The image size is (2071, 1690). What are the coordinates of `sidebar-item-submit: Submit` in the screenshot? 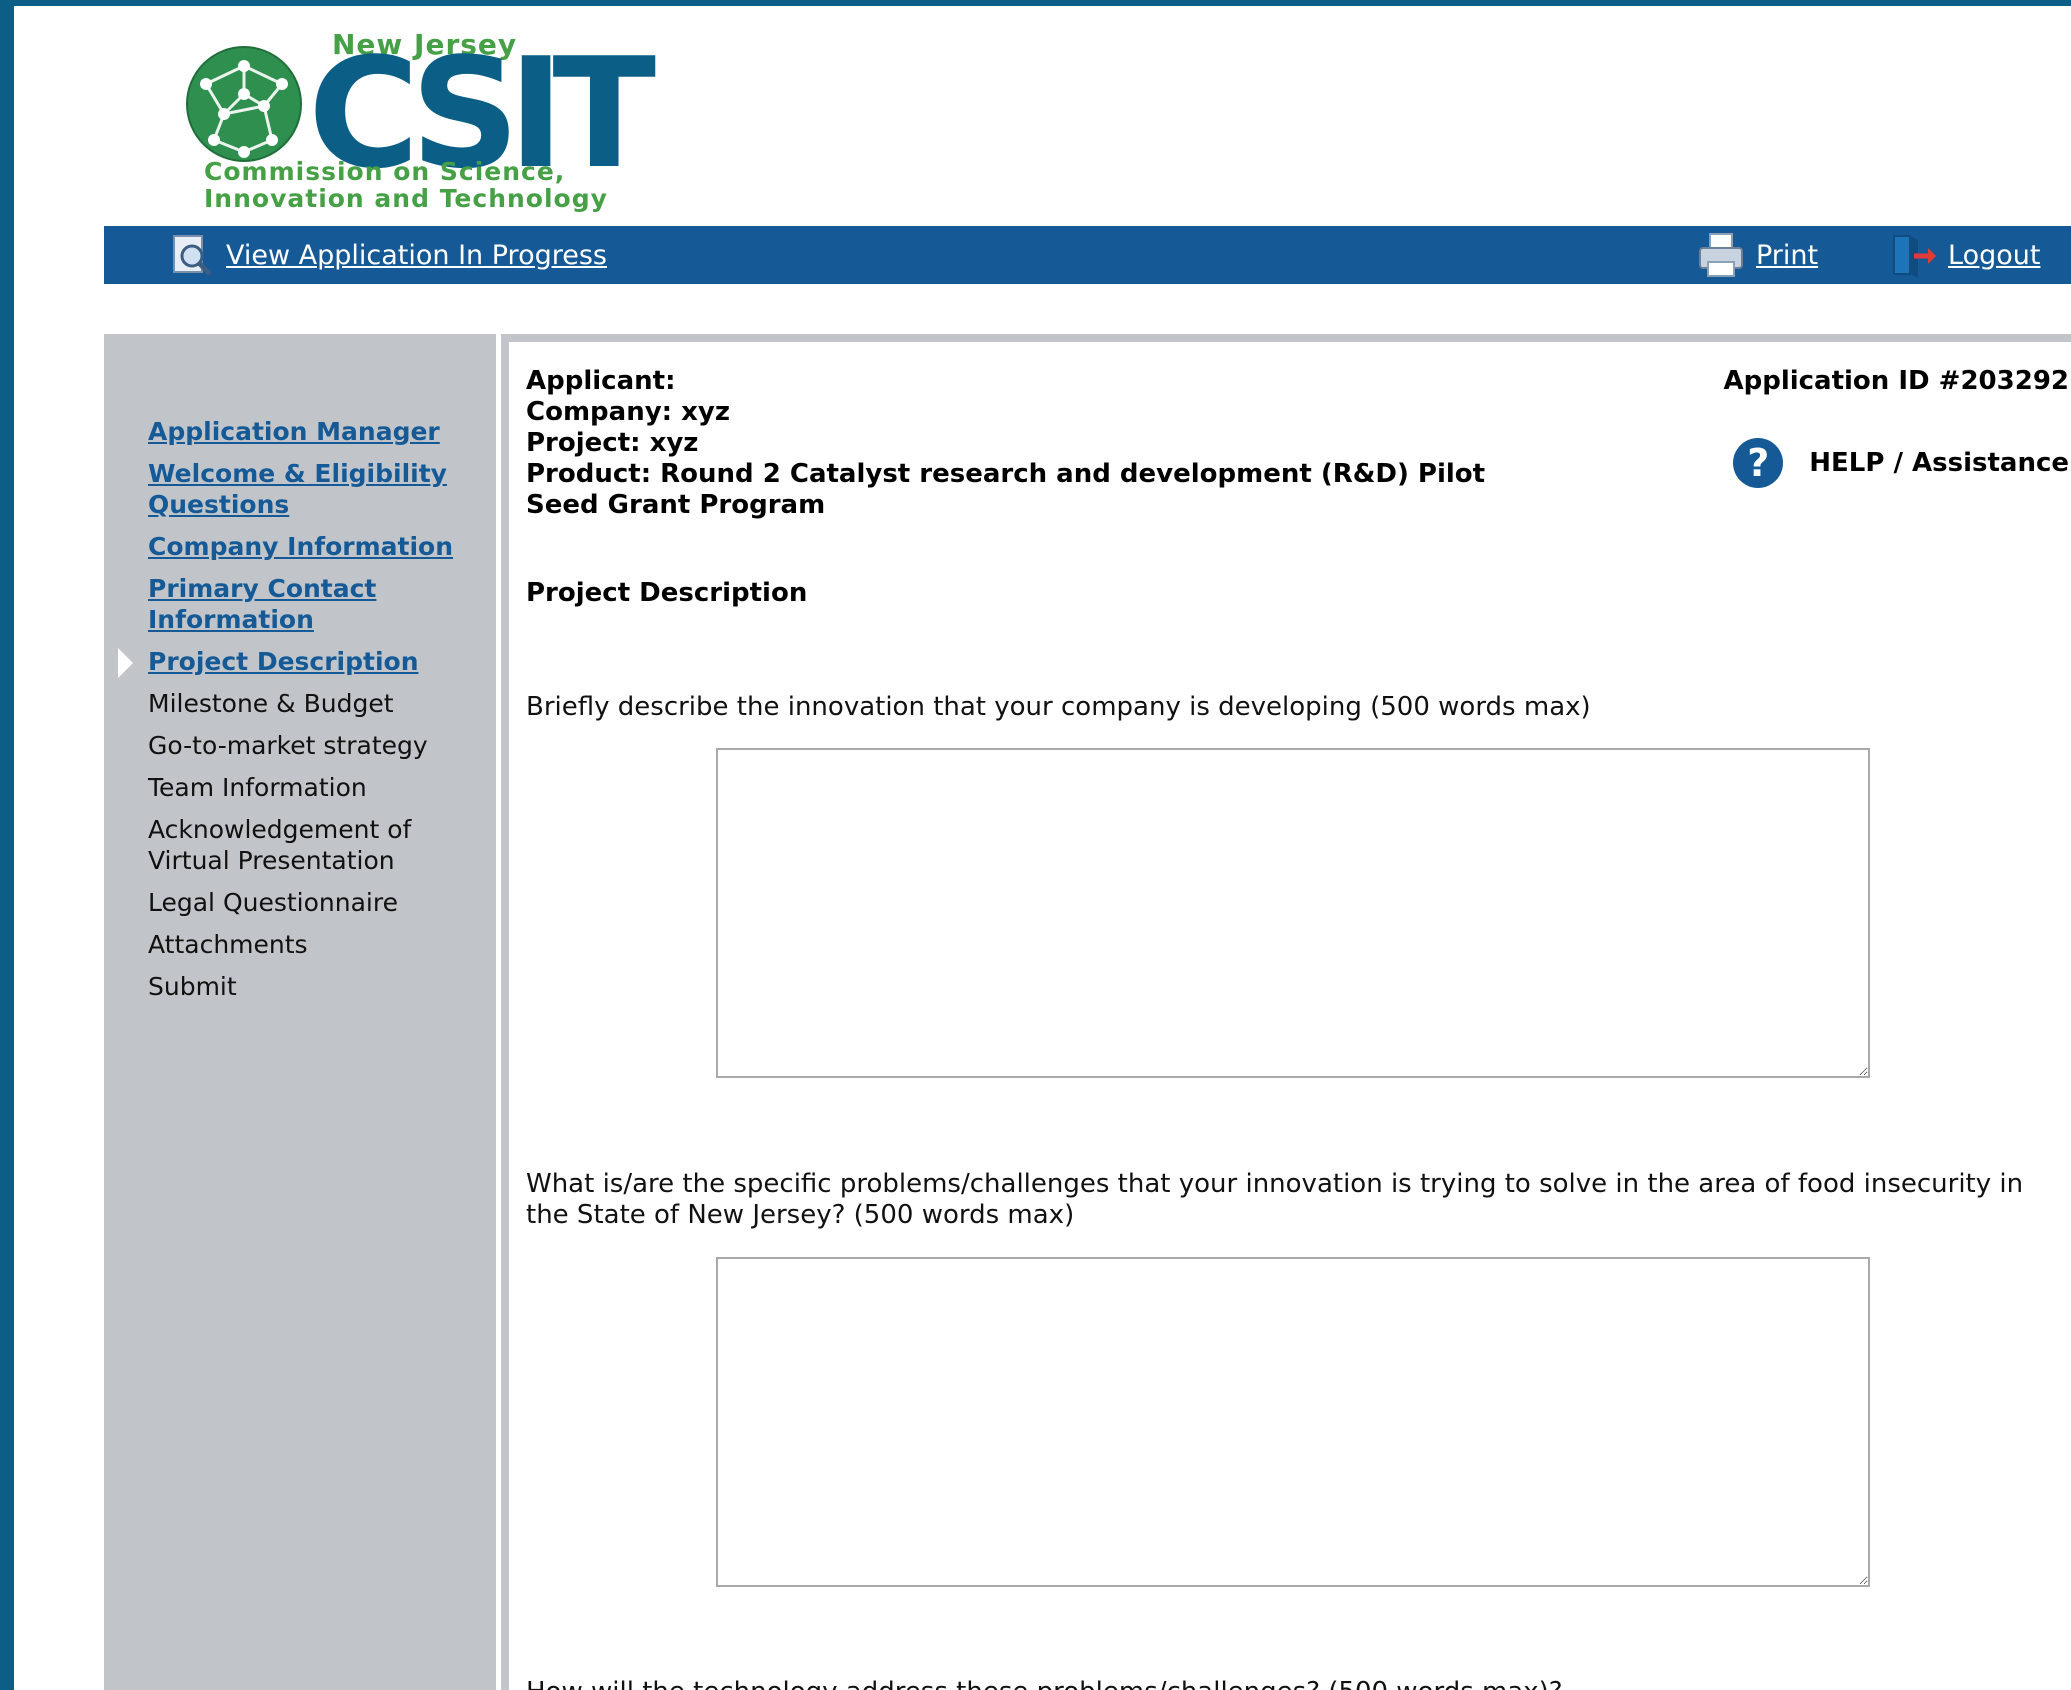 It's located at (318, 986).